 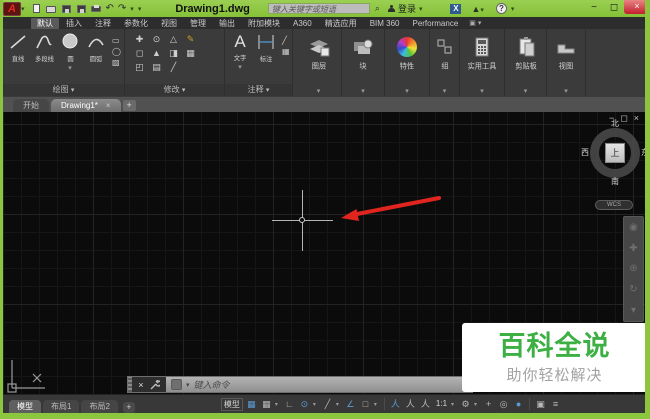 I want to click on annotation-scale-toggle: 人, so click(x=425, y=404).